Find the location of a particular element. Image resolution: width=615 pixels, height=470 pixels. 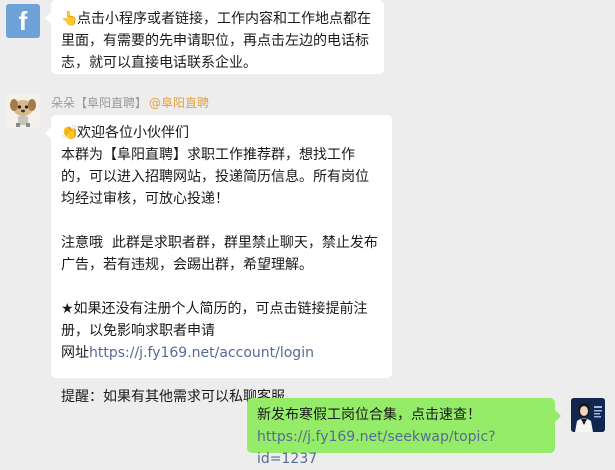

dog-avatar-icon is located at coordinates (23, 111).